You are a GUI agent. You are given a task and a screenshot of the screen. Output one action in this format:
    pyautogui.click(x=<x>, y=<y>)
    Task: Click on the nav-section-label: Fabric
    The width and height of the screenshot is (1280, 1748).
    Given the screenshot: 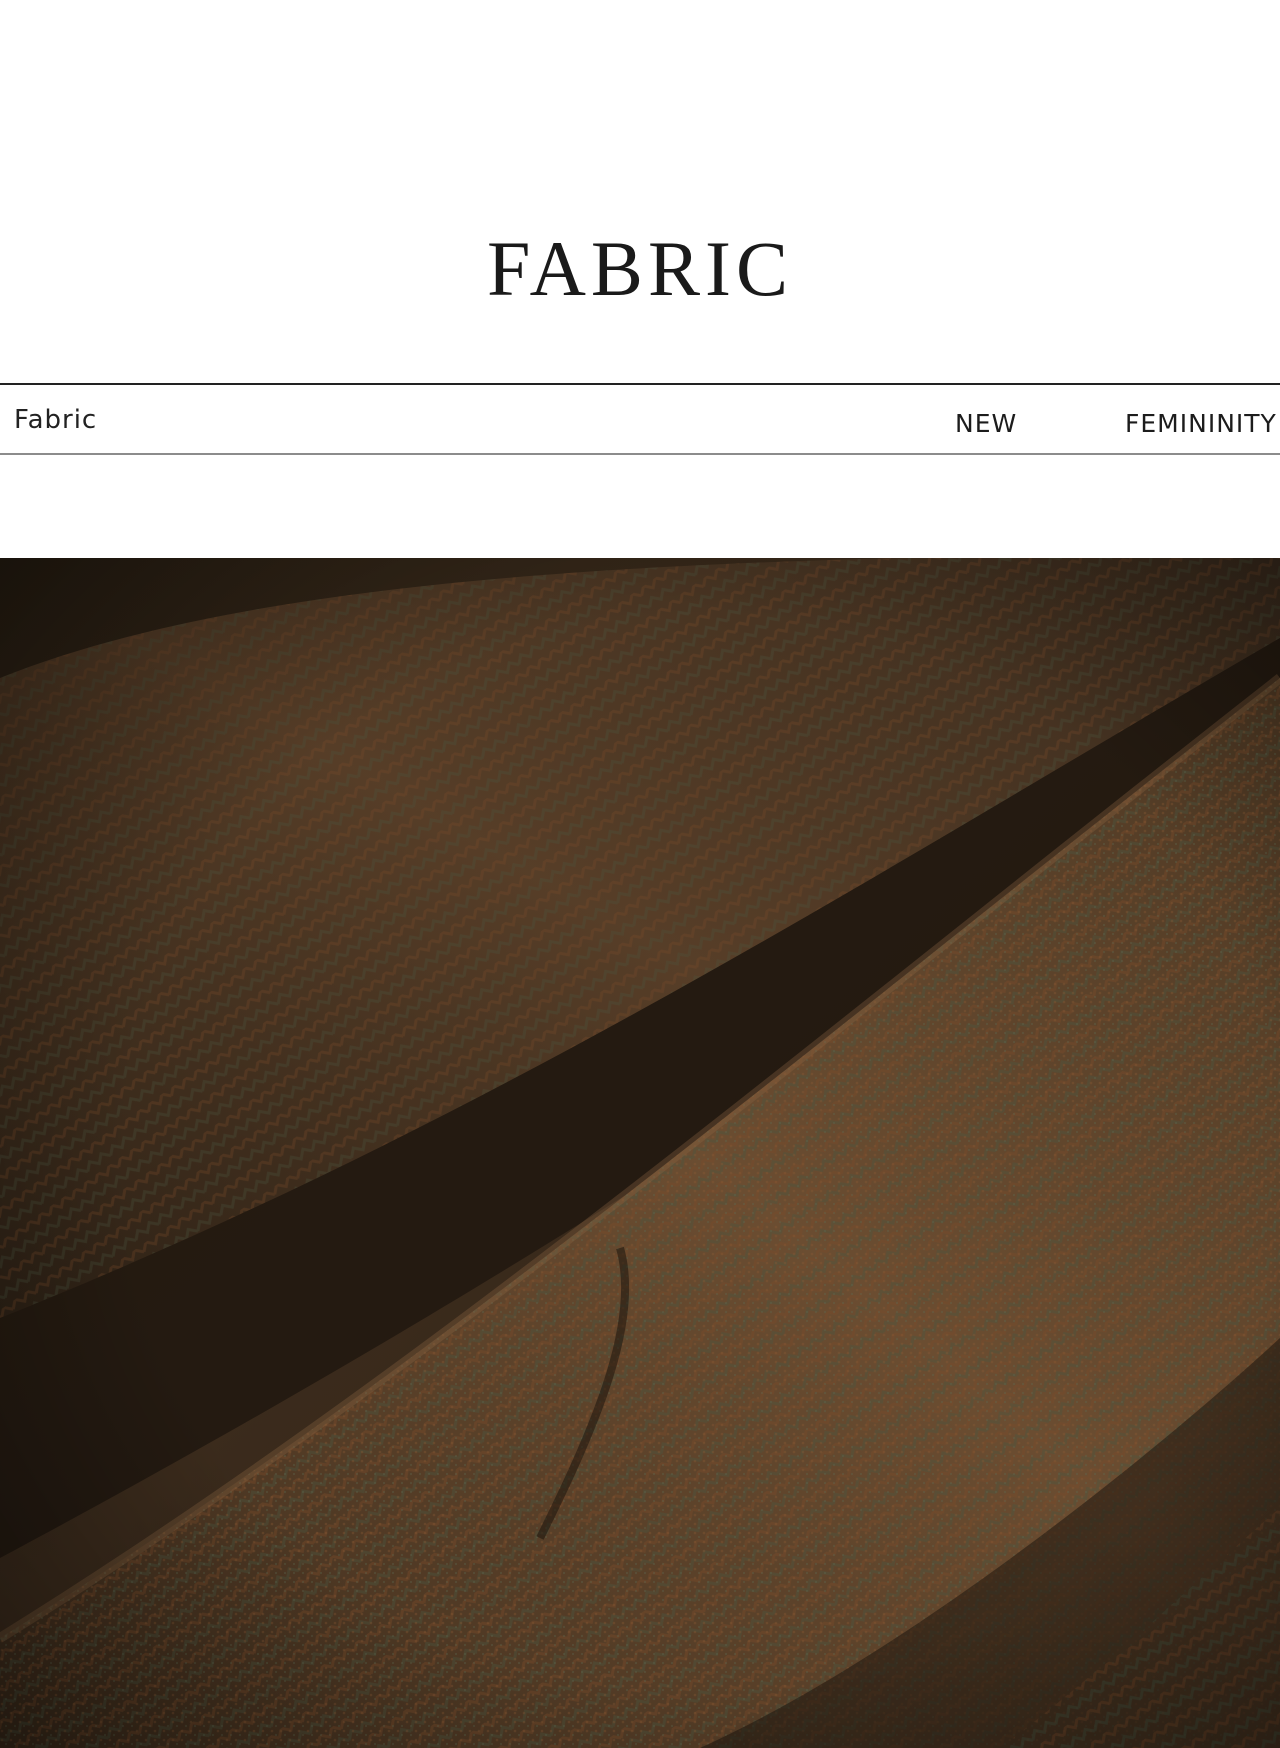 What is the action you would take?
    pyautogui.click(x=56, y=420)
    